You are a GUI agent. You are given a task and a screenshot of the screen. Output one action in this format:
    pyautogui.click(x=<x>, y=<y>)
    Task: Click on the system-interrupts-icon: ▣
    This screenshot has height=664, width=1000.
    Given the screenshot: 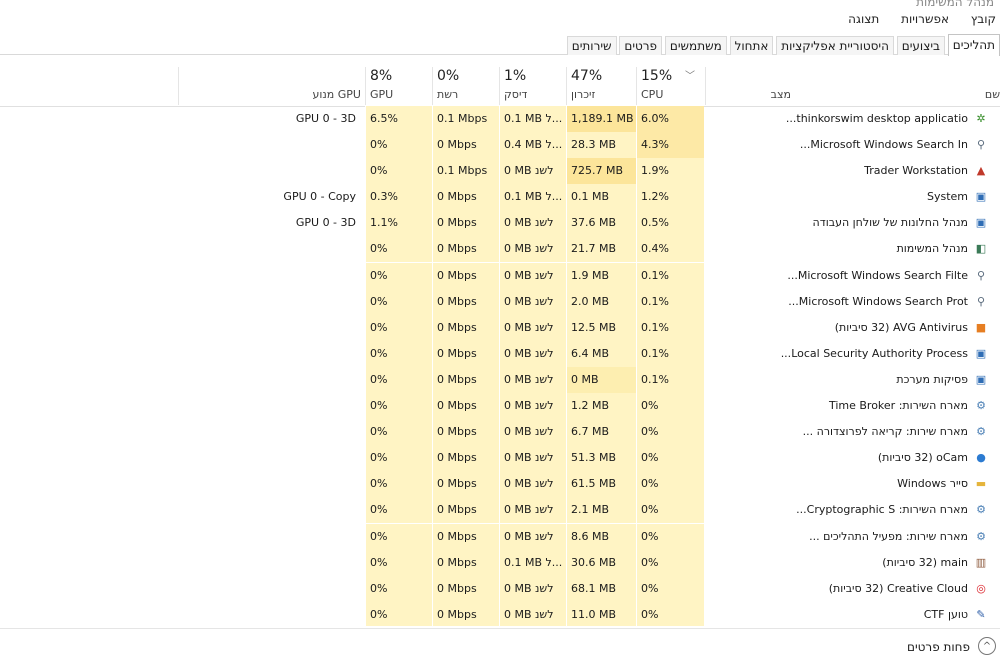 What is the action you would take?
    pyautogui.click(x=981, y=379)
    